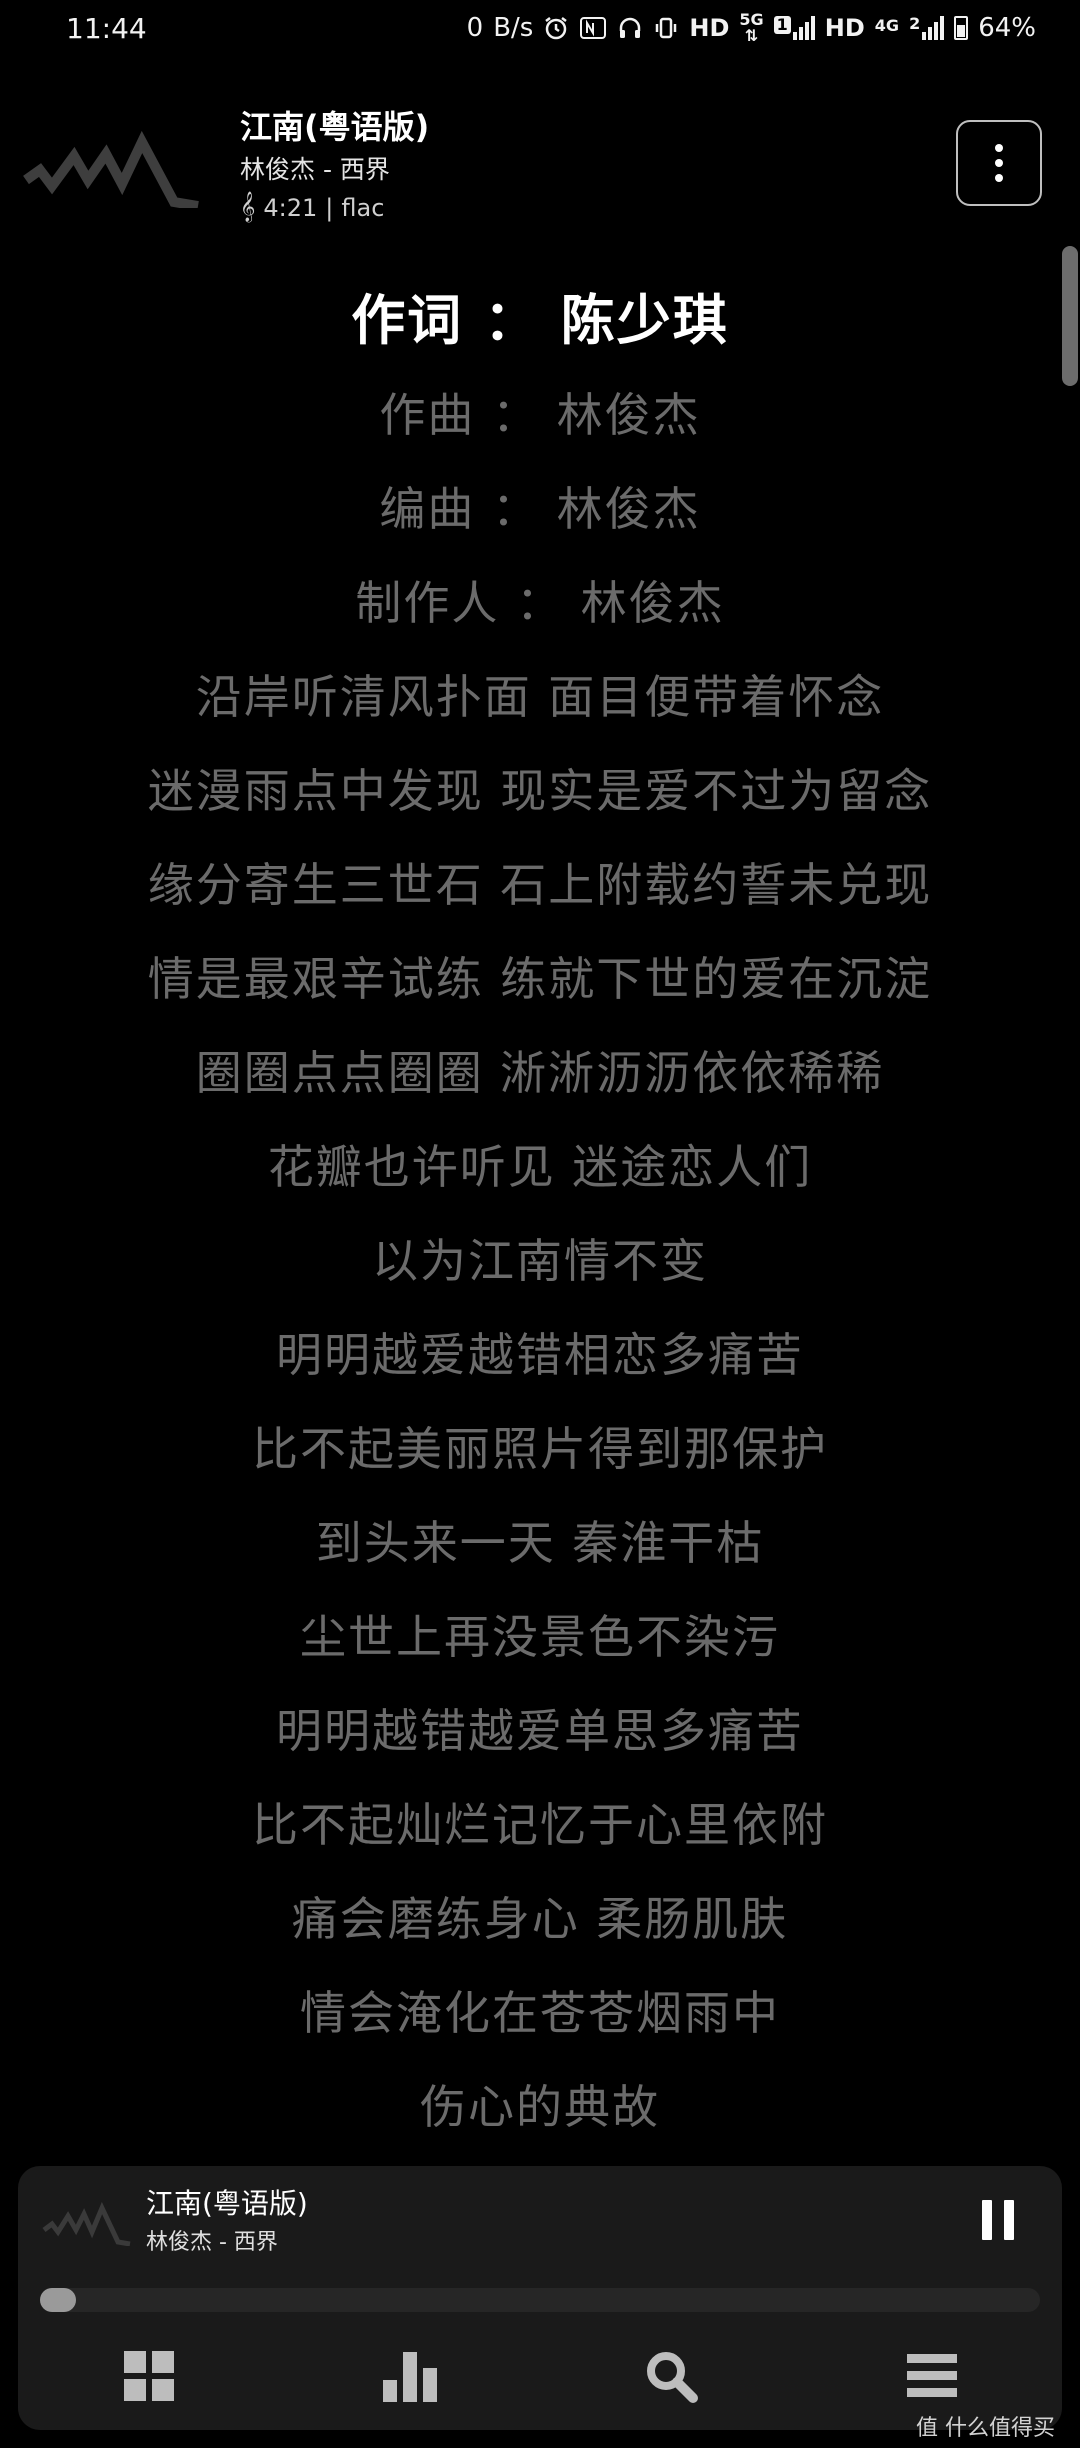 The width and height of the screenshot is (1080, 2448). Describe the element at coordinates (540, 1825) in the screenshot. I see `lyric-line: 比不起灿烂记忆于心里依附` at that location.